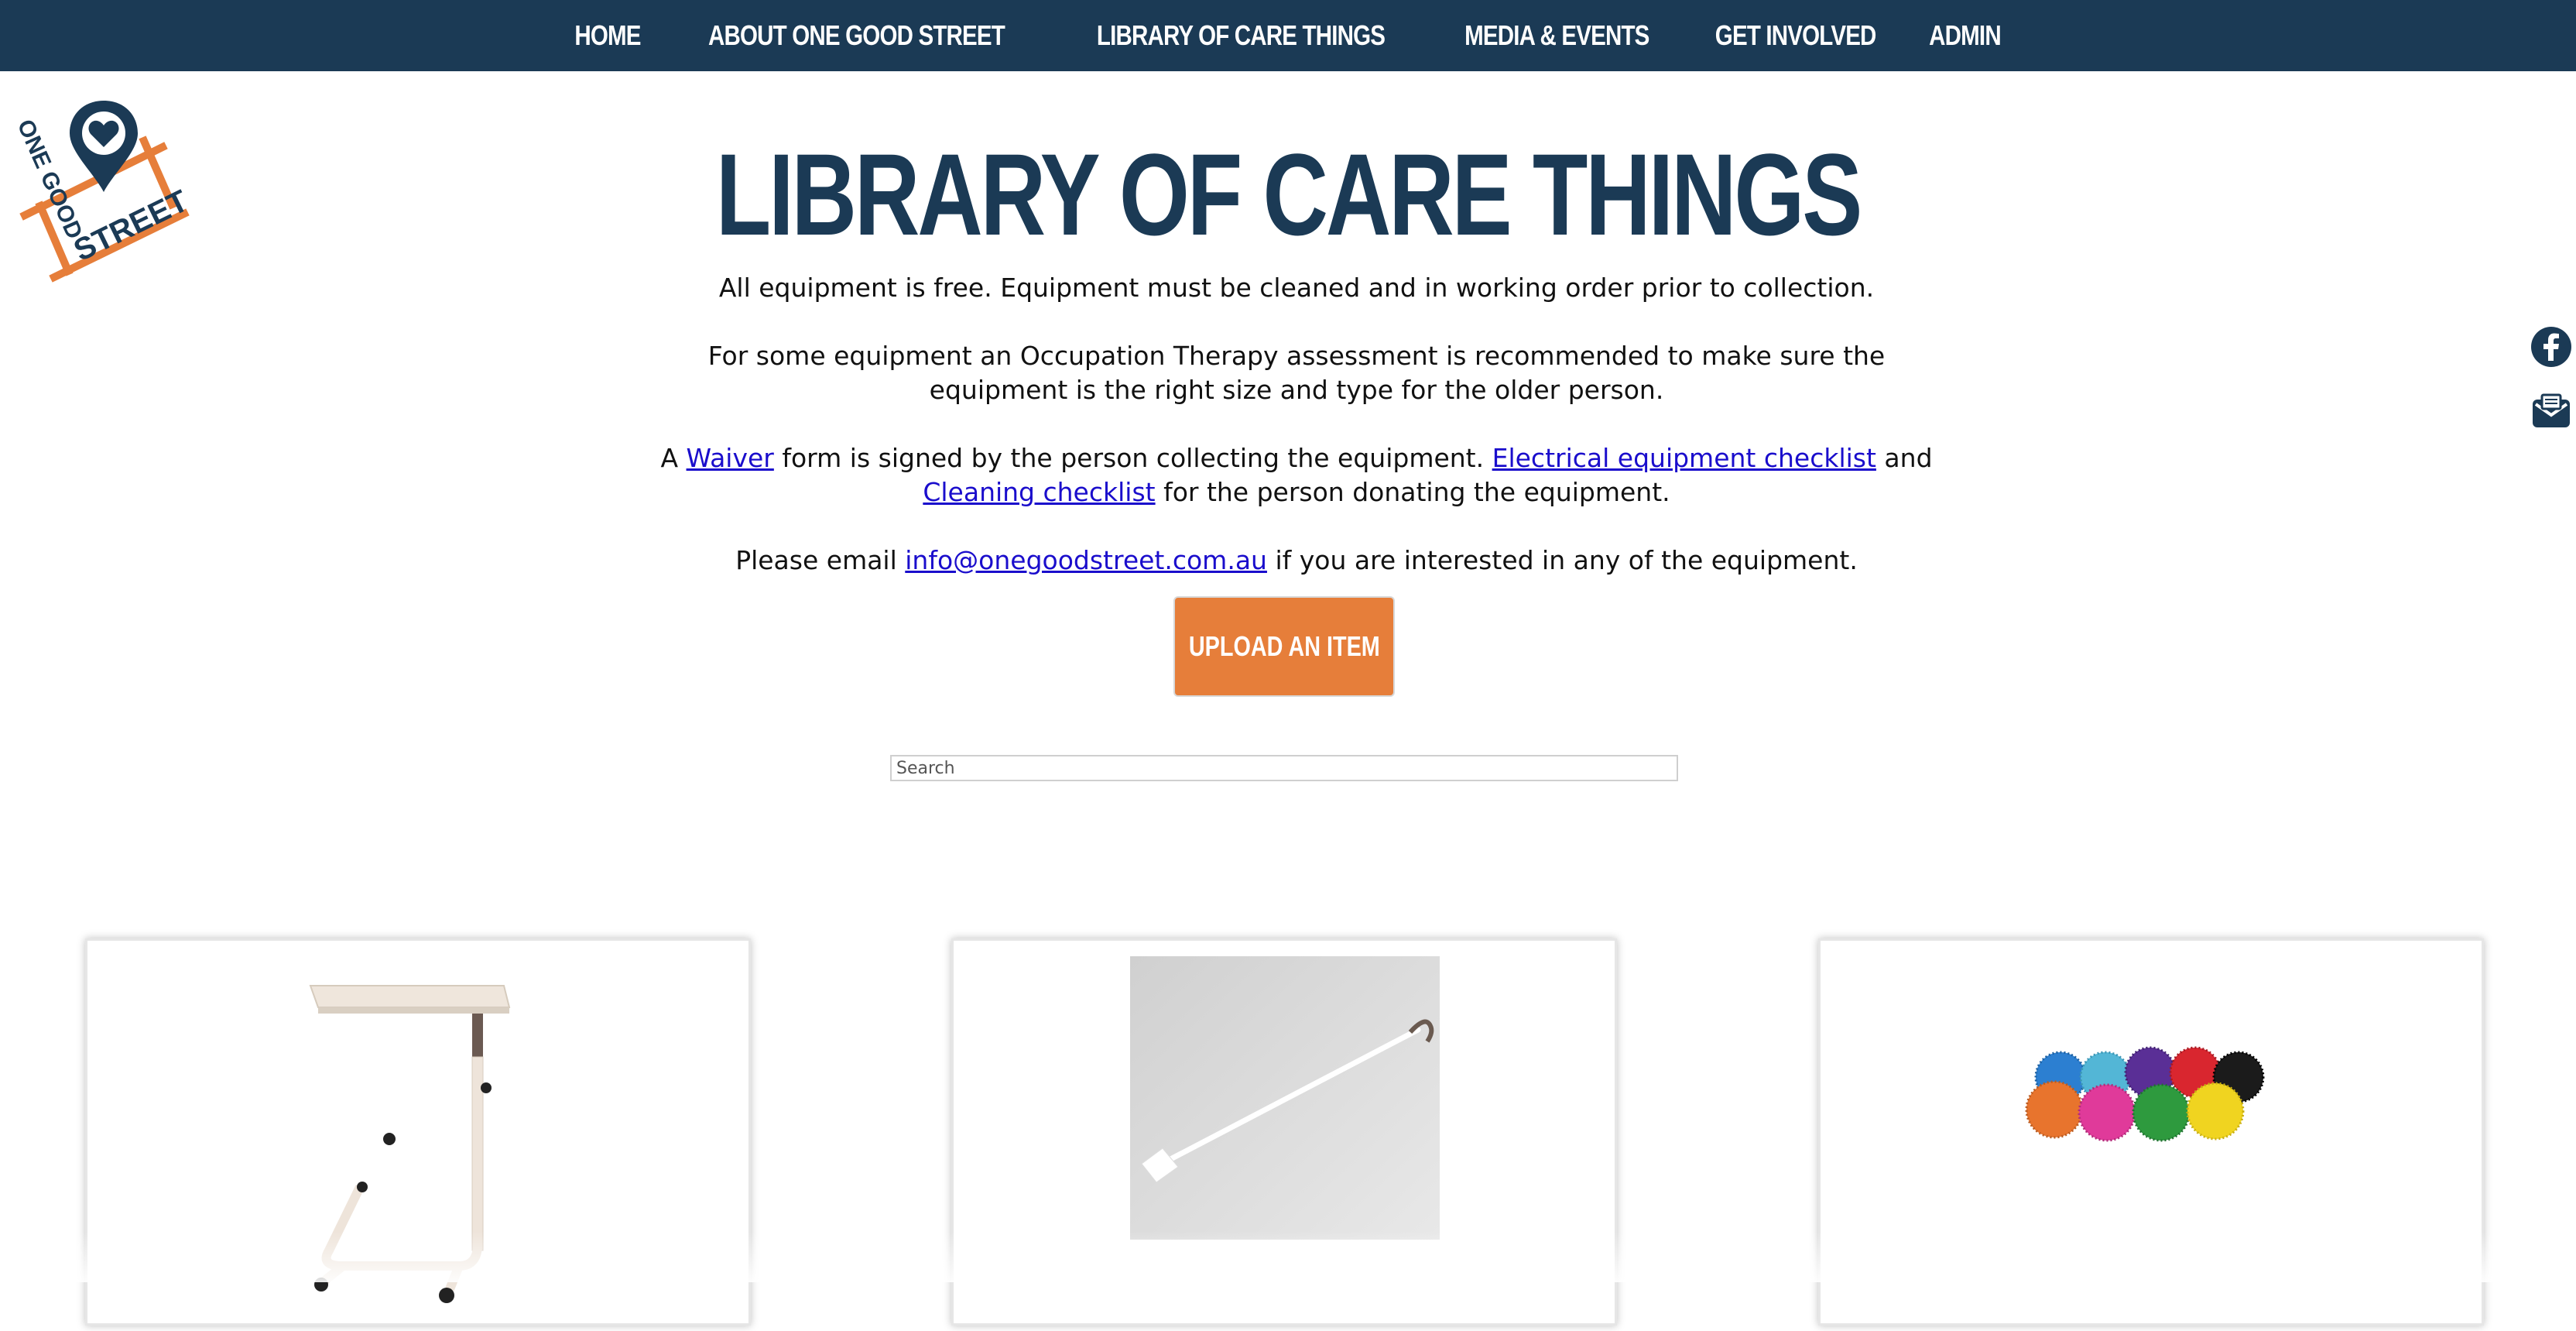 This screenshot has width=2576, height=1331. I want to click on nav-home: HOME, so click(607, 35).